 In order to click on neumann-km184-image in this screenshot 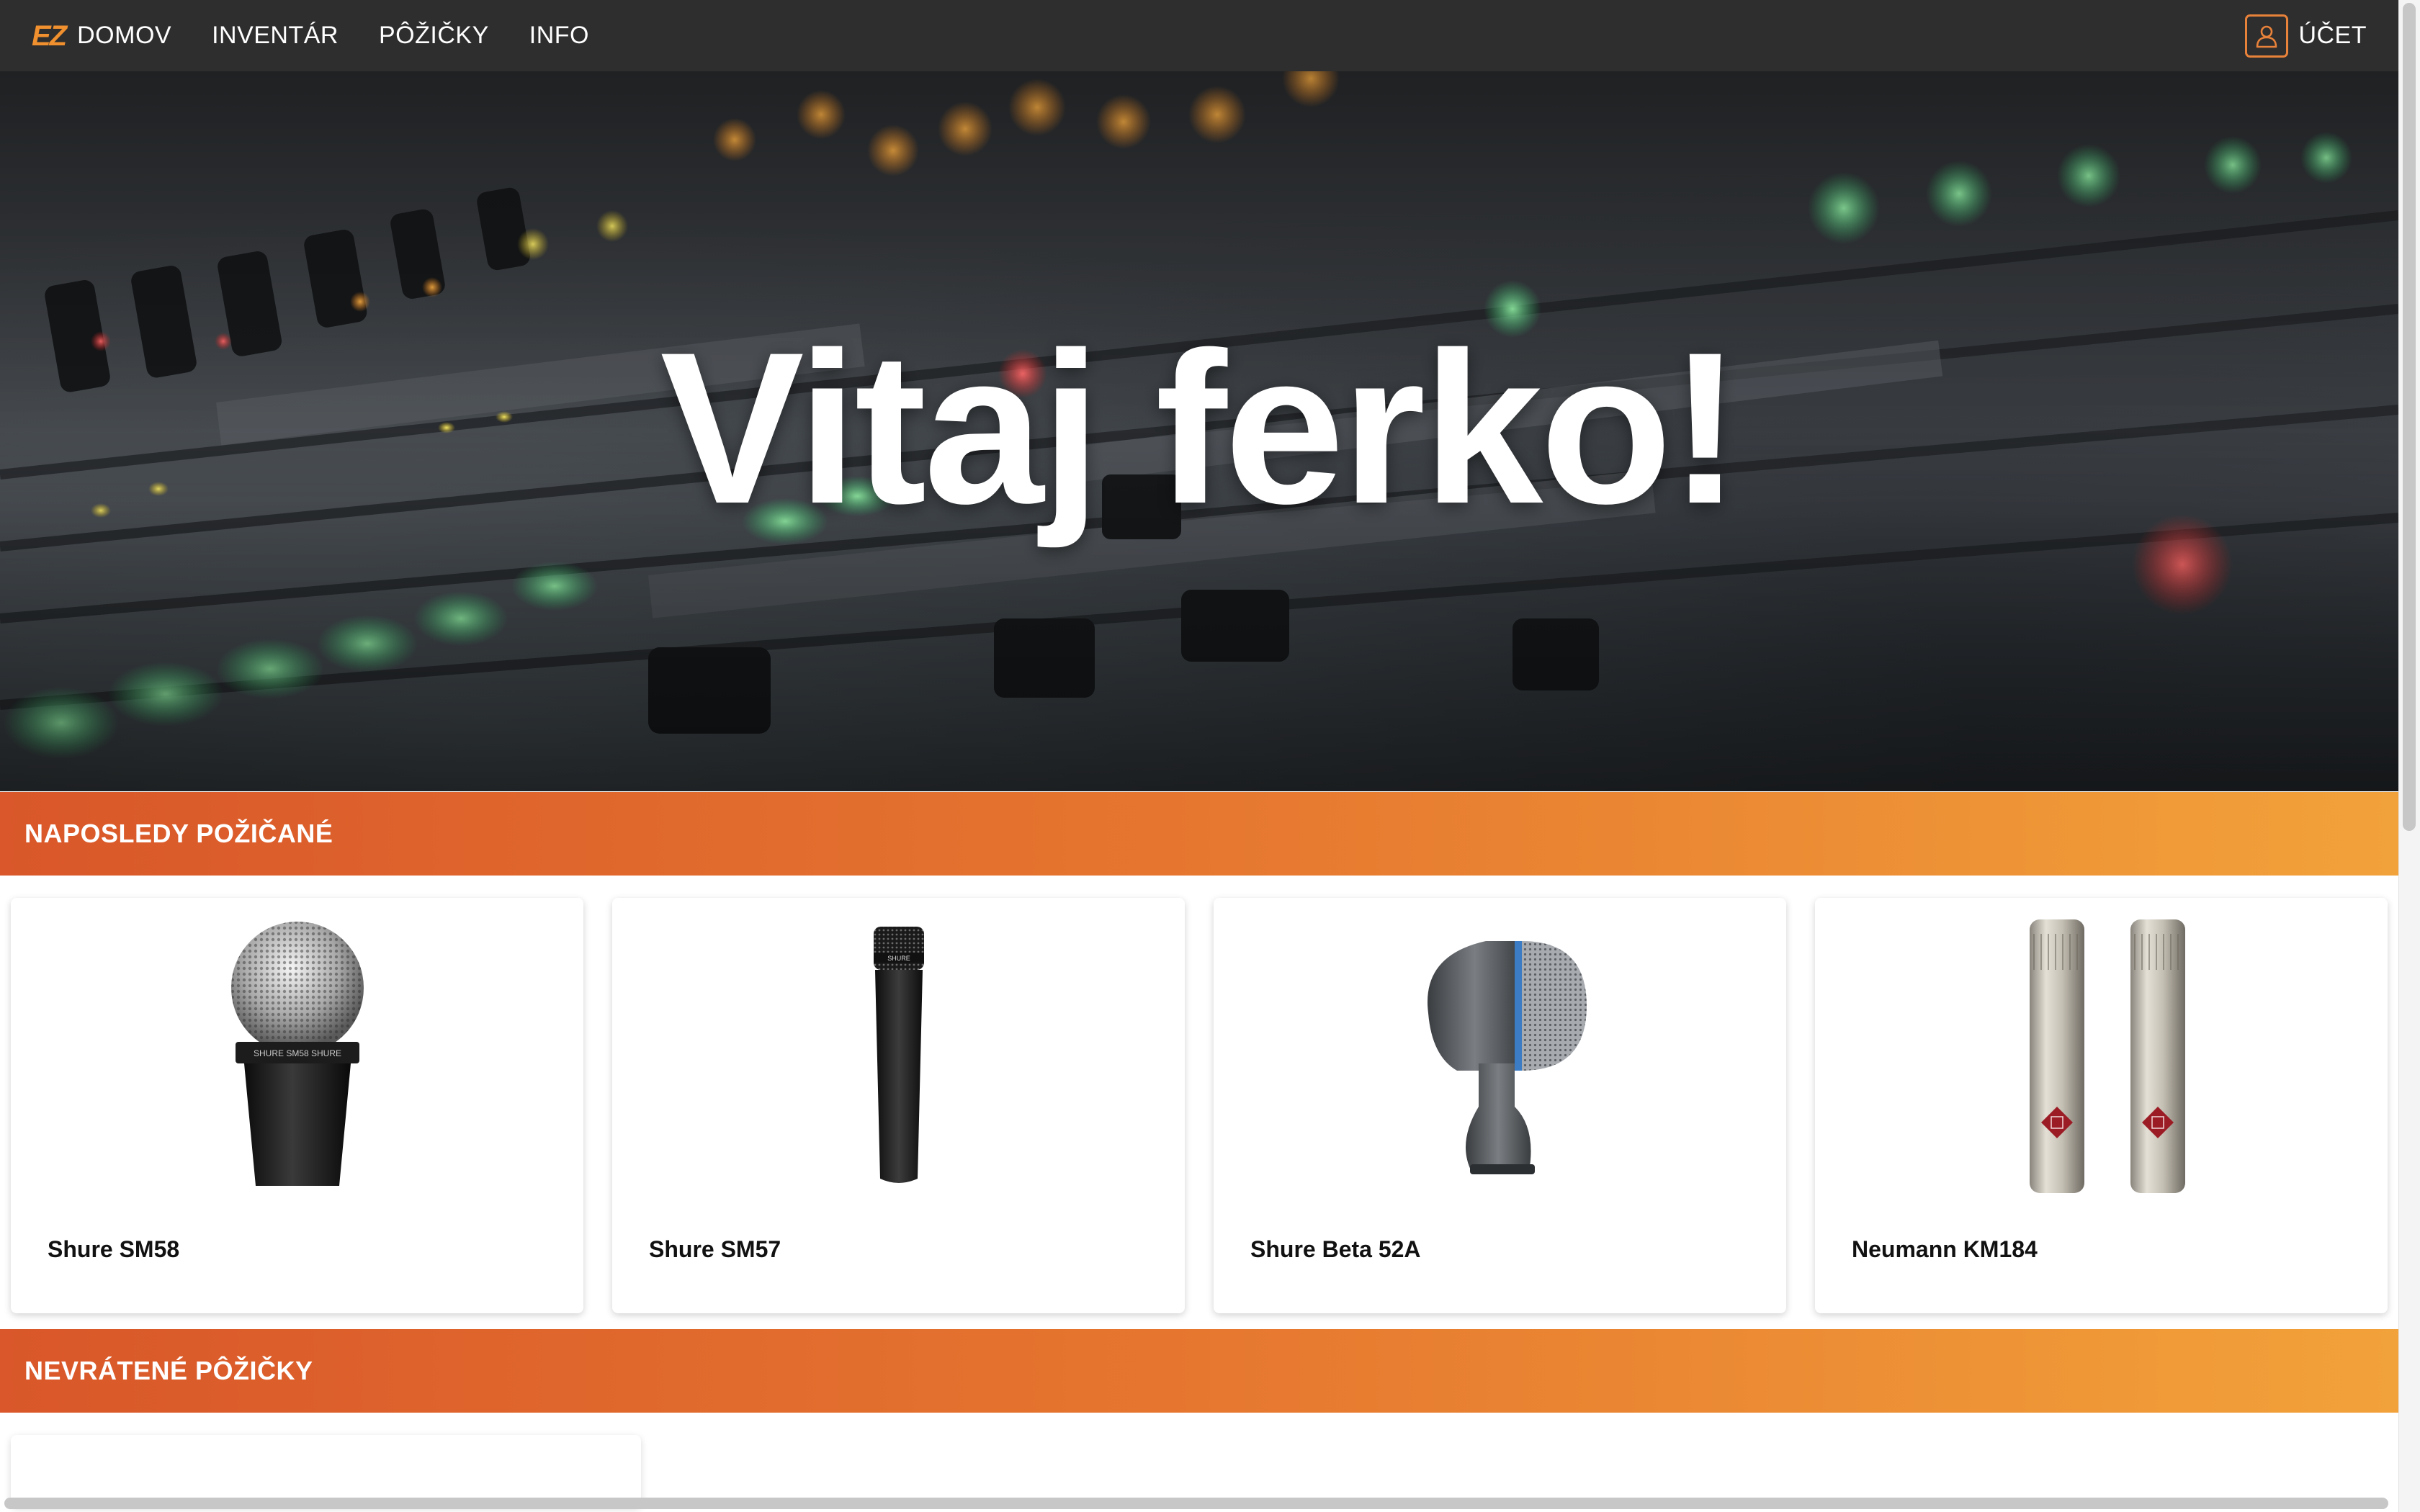, I will do `click(2101, 1056)`.